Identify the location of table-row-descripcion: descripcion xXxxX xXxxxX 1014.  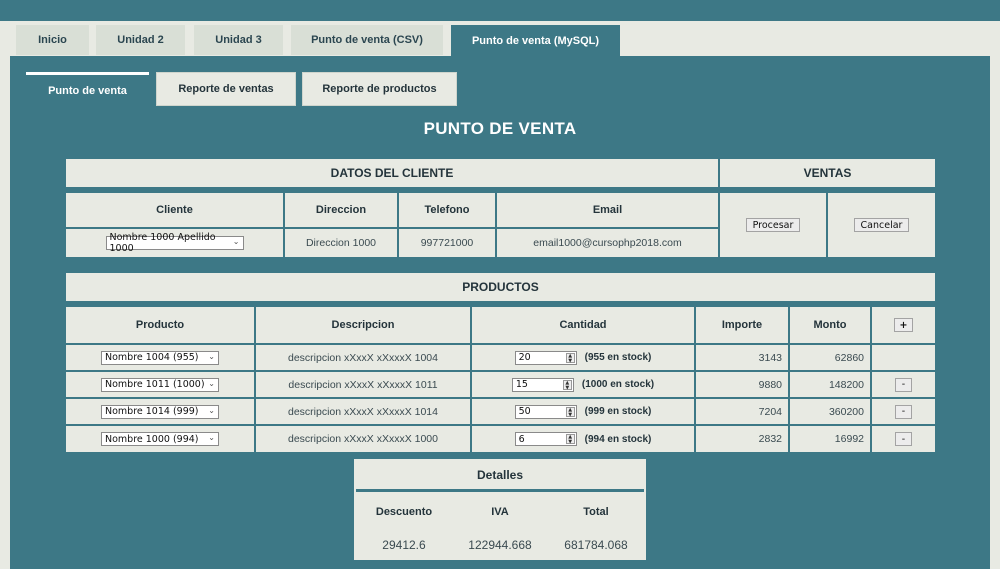
(363, 411).